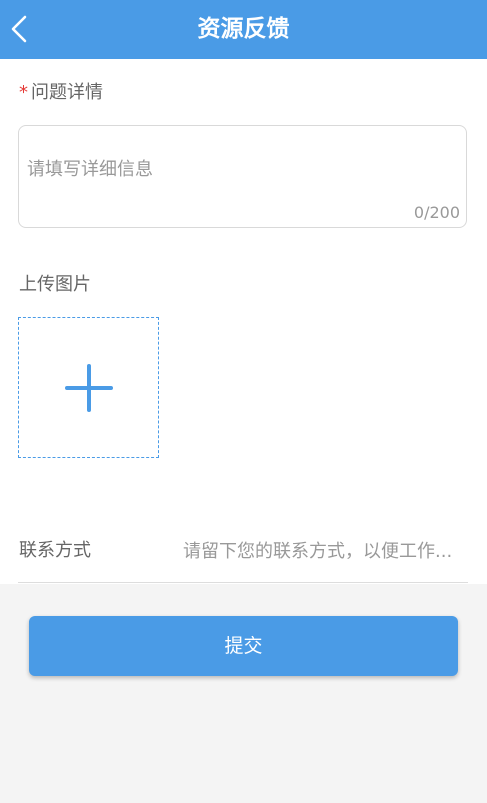  What do you see at coordinates (243, 646) in the screenshot?
I see `submit-button: 提交` at bounding box center [243, 646].